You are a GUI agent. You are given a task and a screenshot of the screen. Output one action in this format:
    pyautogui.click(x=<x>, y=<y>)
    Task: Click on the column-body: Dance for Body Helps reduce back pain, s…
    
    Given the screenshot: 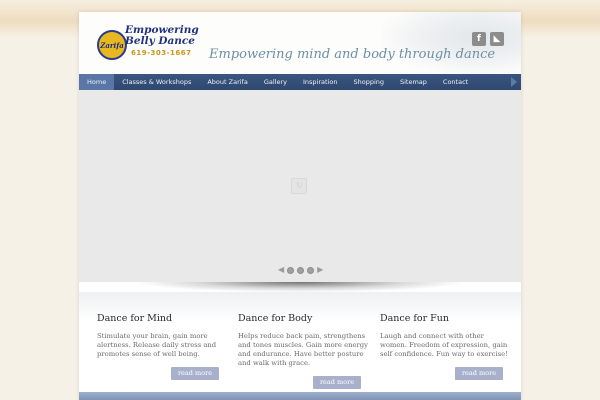 What is the action you would take?
    pyautogui.click(x=304, y=340)
    